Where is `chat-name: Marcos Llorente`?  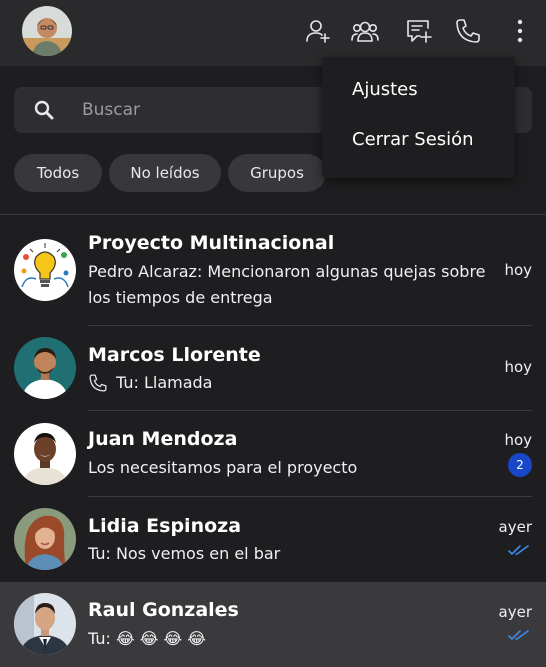
chat-name: Marcos Llorente is located at coordinates (174, 355).